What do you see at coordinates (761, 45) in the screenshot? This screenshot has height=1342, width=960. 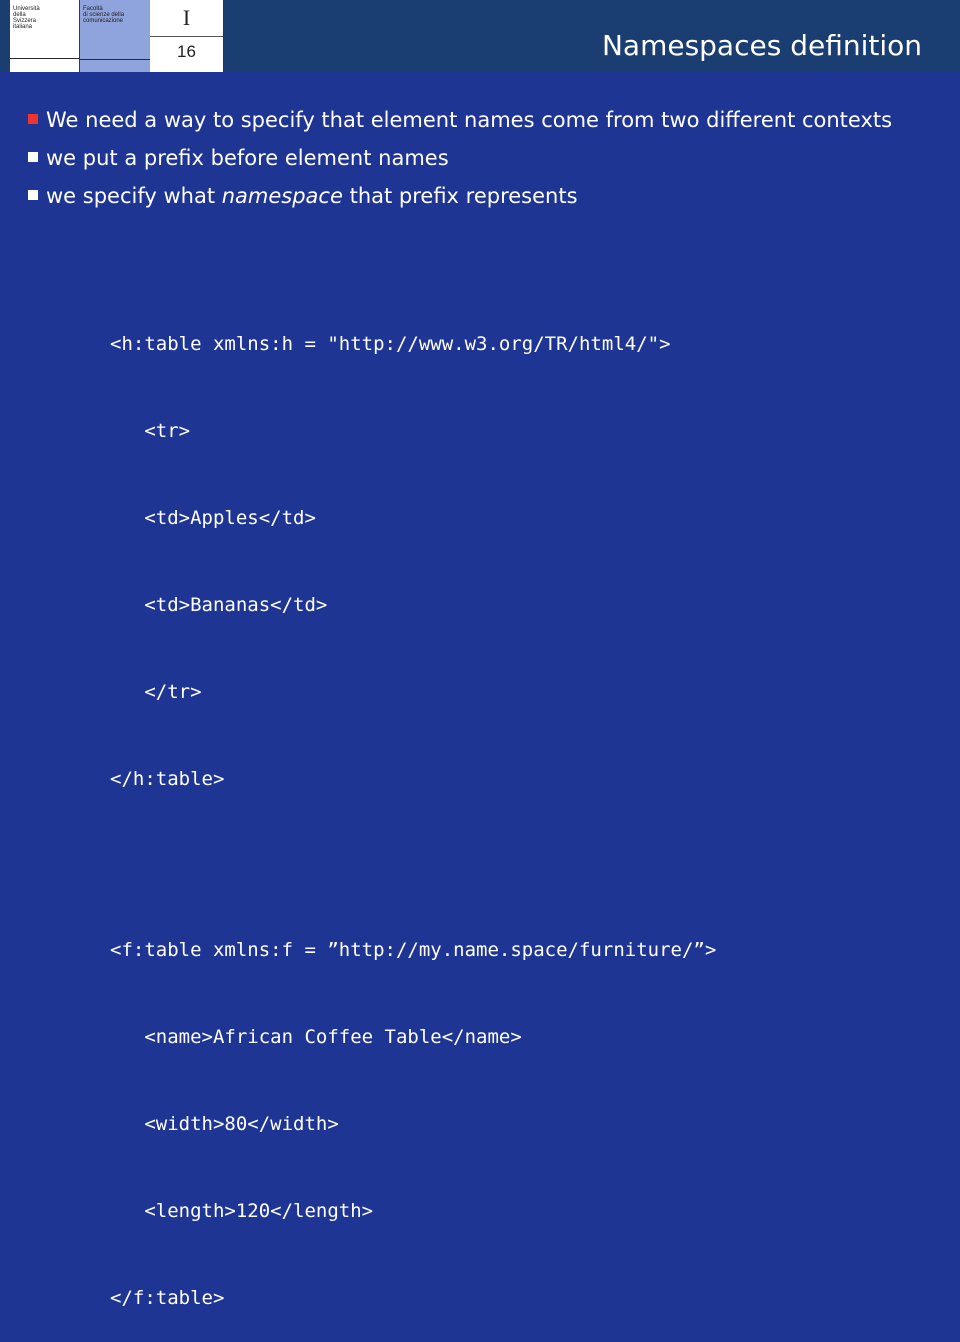 I see `slide-title: Namespaces definition` at bounding box center [761, 45].